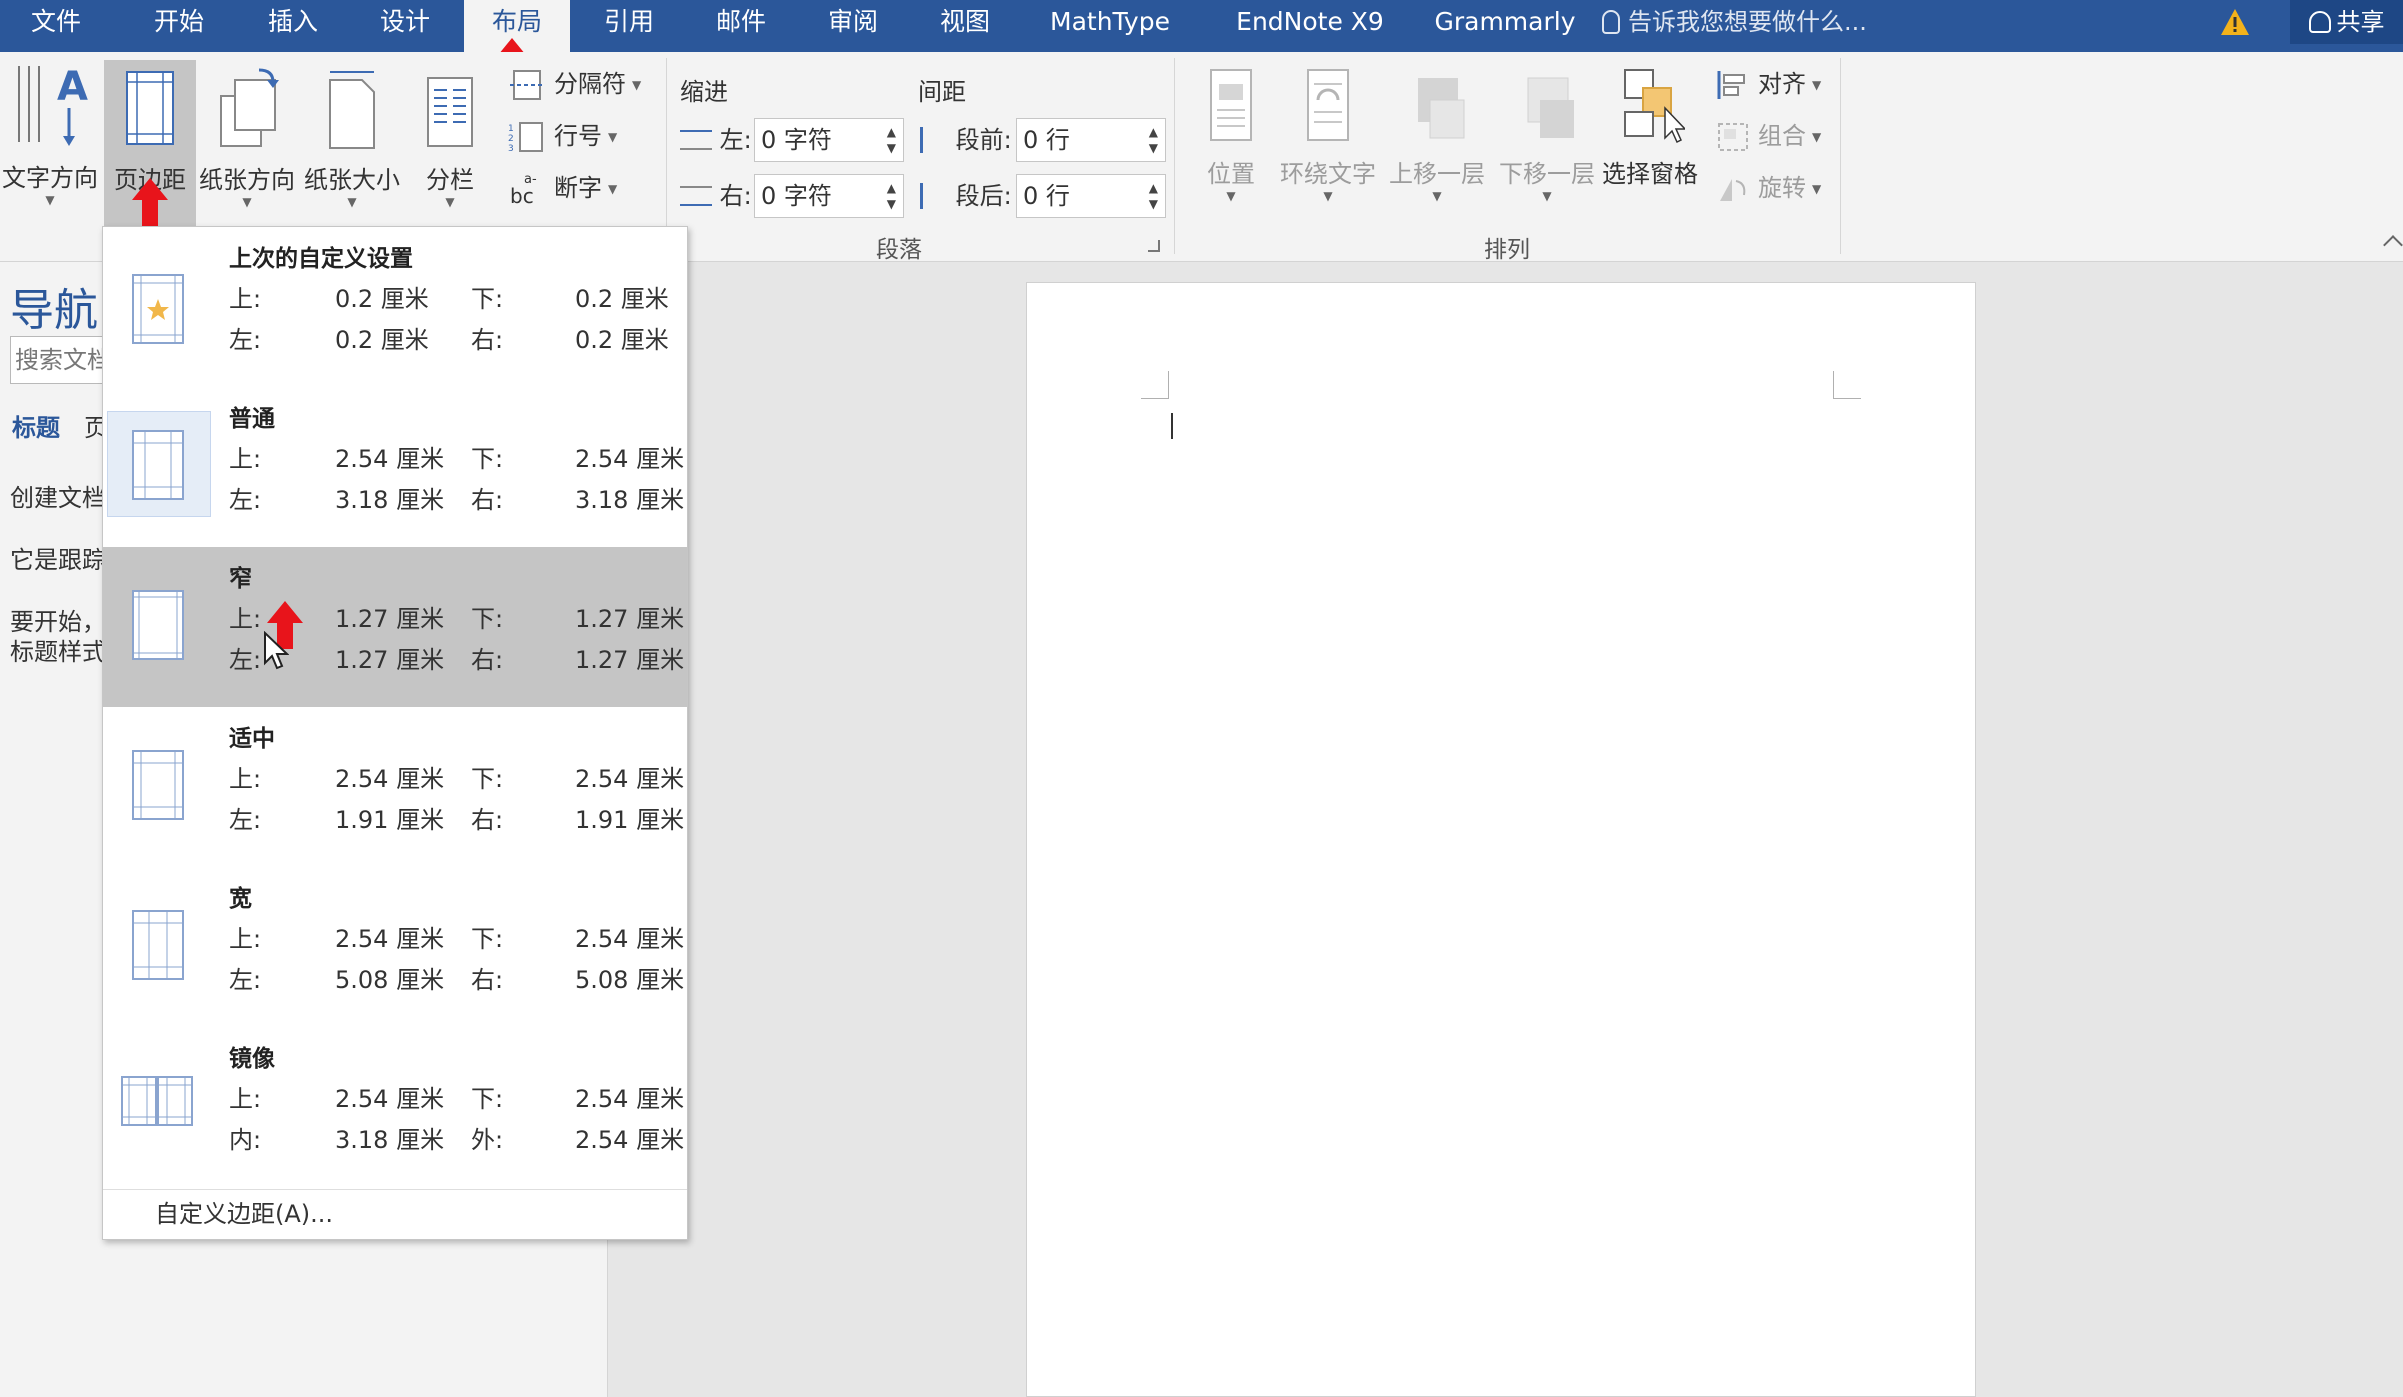 The image size is (2403, 1397). Describe the element at coordinates (56, 26) in the screenshot. I see `tab-file: 文件` at that location.